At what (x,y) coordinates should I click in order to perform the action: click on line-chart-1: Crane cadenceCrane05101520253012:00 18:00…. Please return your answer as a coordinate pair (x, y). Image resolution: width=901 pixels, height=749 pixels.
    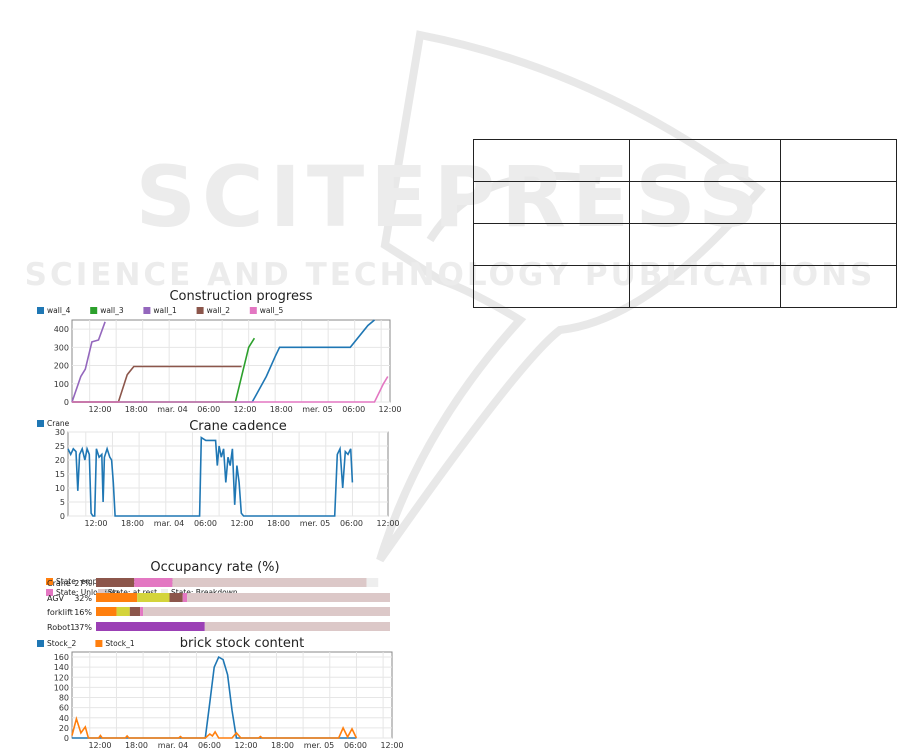
    Looking at the image, I should click on (218, 473).